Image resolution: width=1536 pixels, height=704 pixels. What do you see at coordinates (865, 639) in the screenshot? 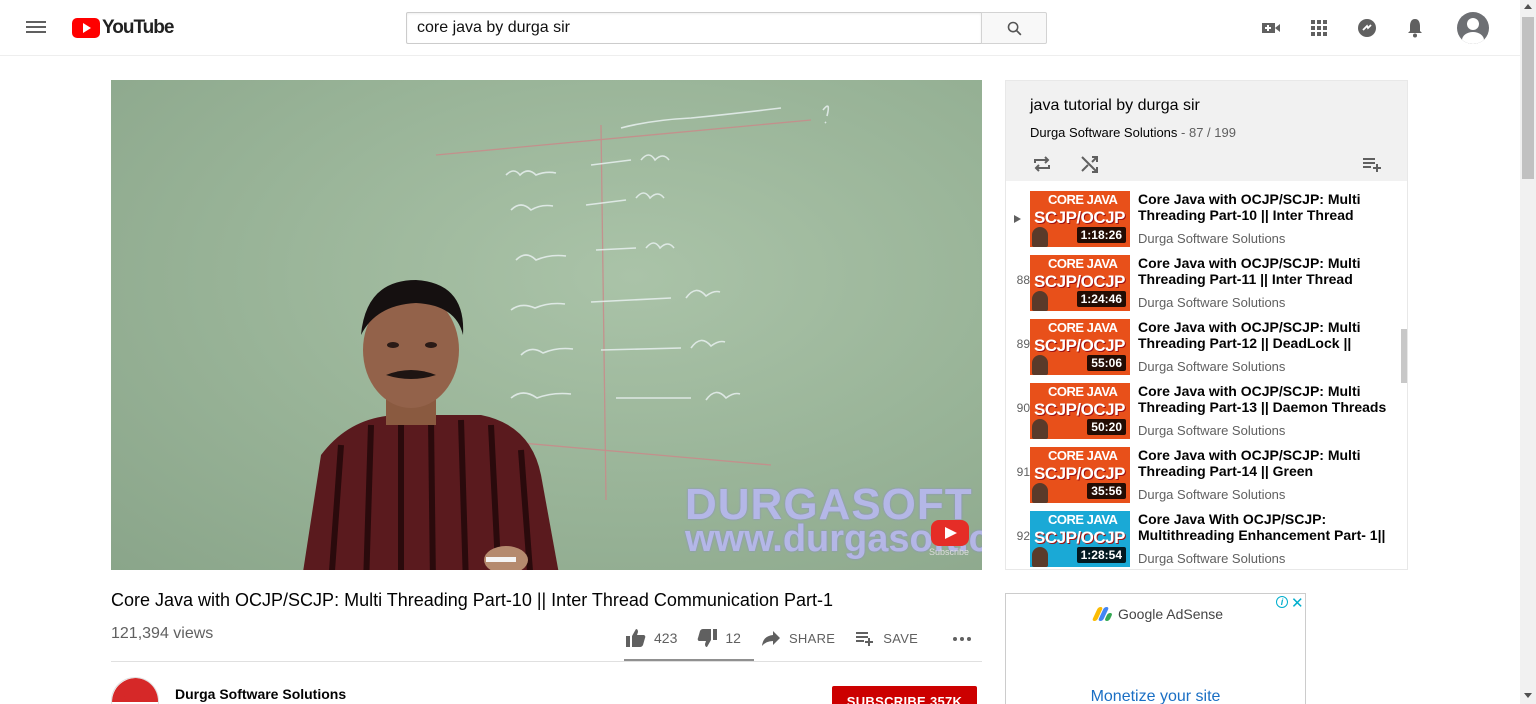
I see `playlist-add-icon` at bounding box center [865, 639].